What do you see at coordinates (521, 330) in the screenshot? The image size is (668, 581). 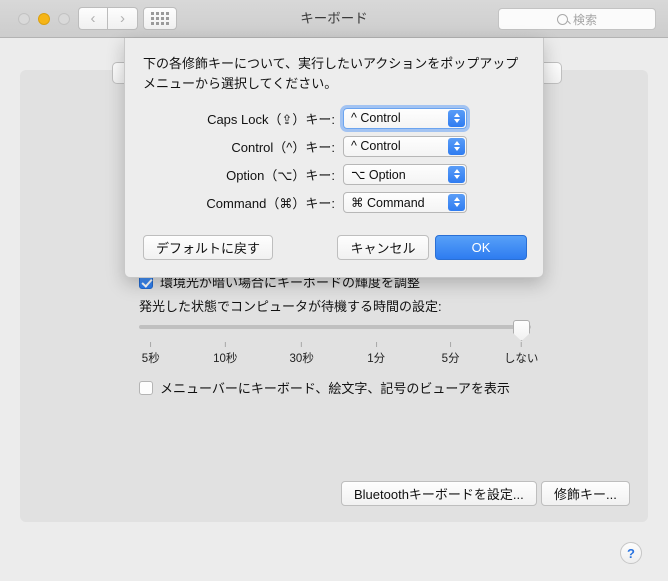 I see `slider-thumb` at bounding box center [521, 330].